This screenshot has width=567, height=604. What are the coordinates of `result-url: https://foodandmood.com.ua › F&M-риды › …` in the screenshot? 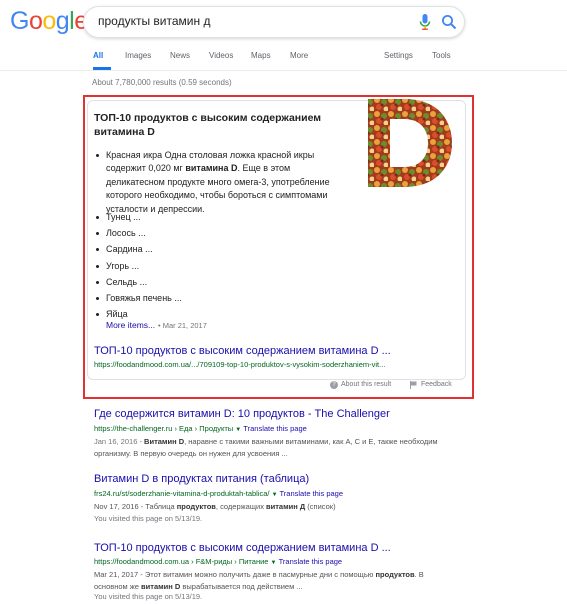 It's located at (218, 561).